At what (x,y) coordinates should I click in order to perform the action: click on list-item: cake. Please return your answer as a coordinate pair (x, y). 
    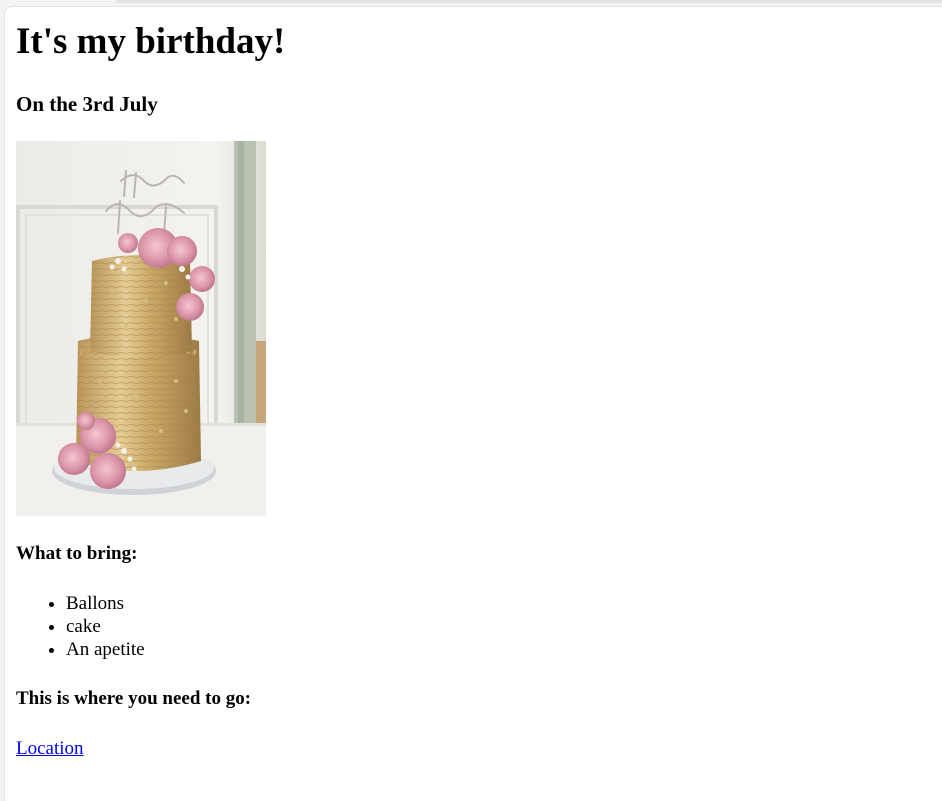
    Looking at the image, I should click on (105, 626).